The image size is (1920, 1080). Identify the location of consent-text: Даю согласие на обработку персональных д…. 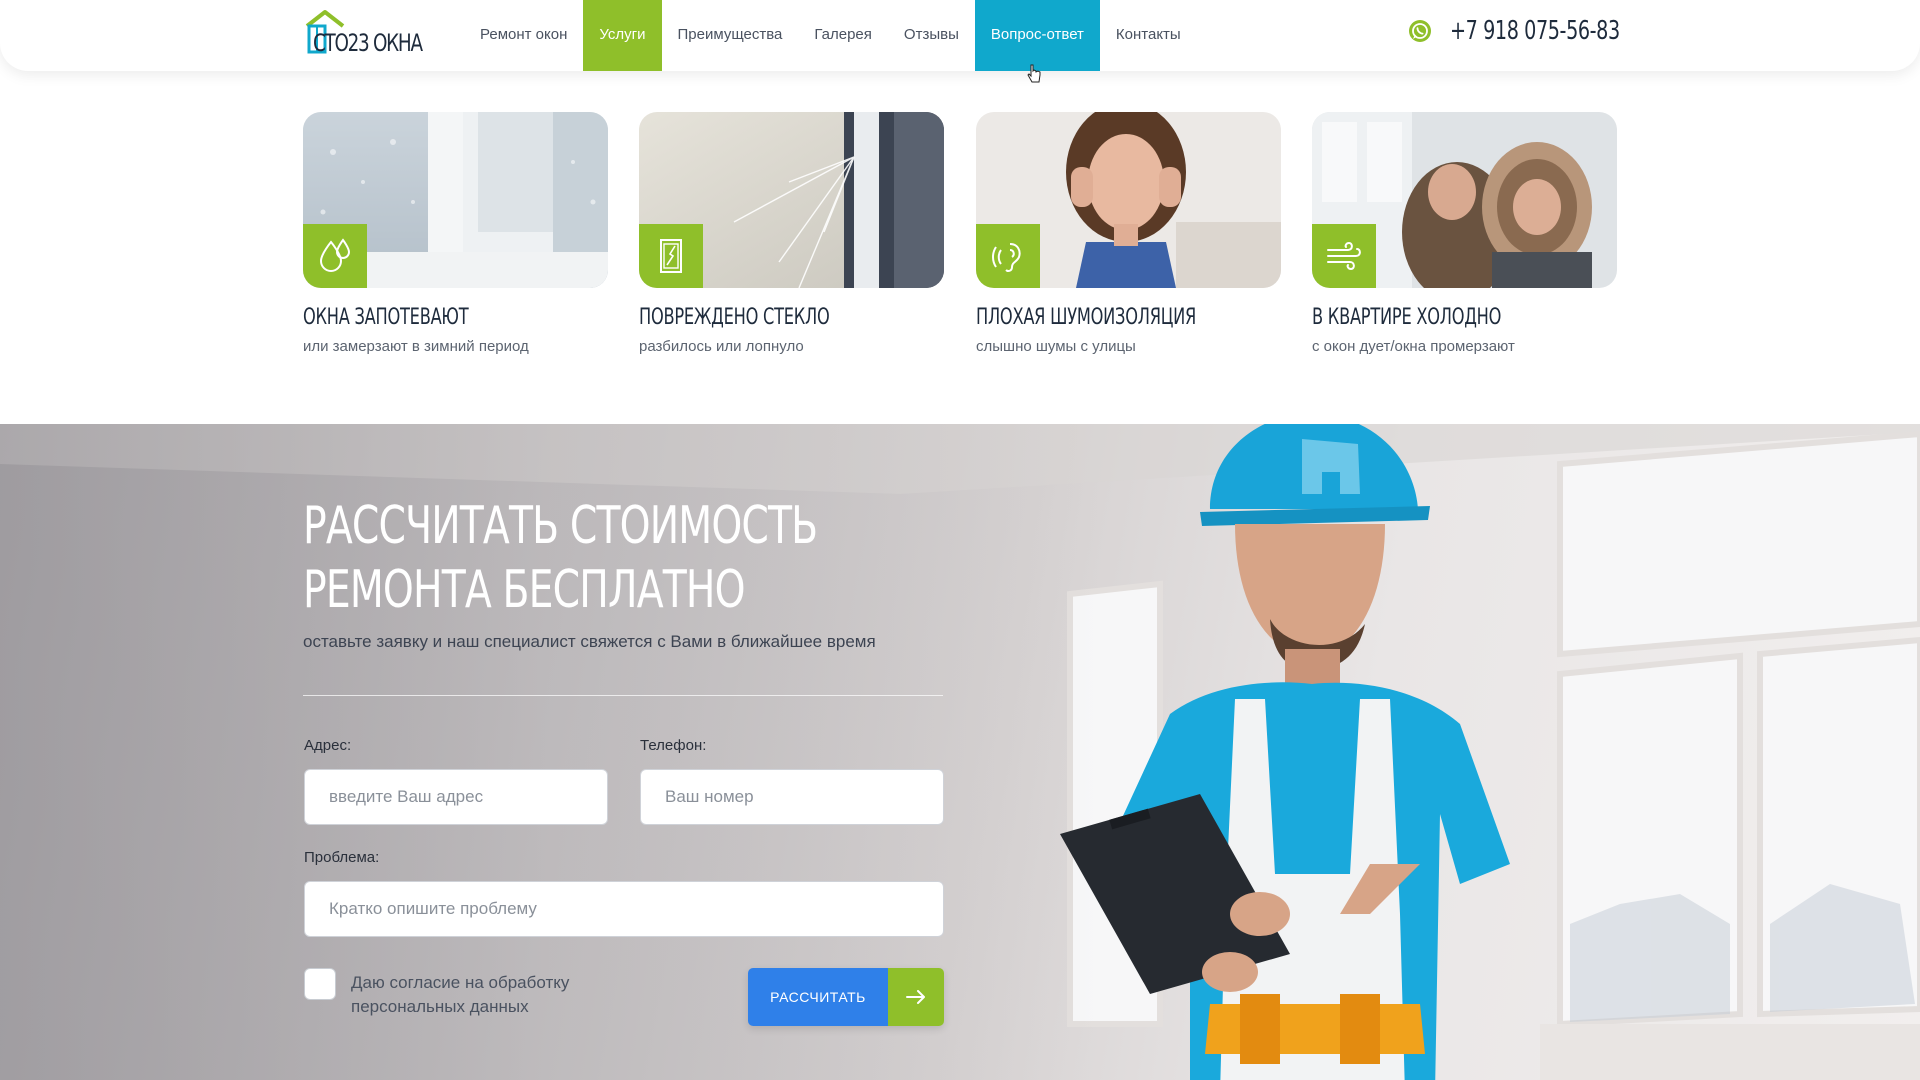
(460, 994).